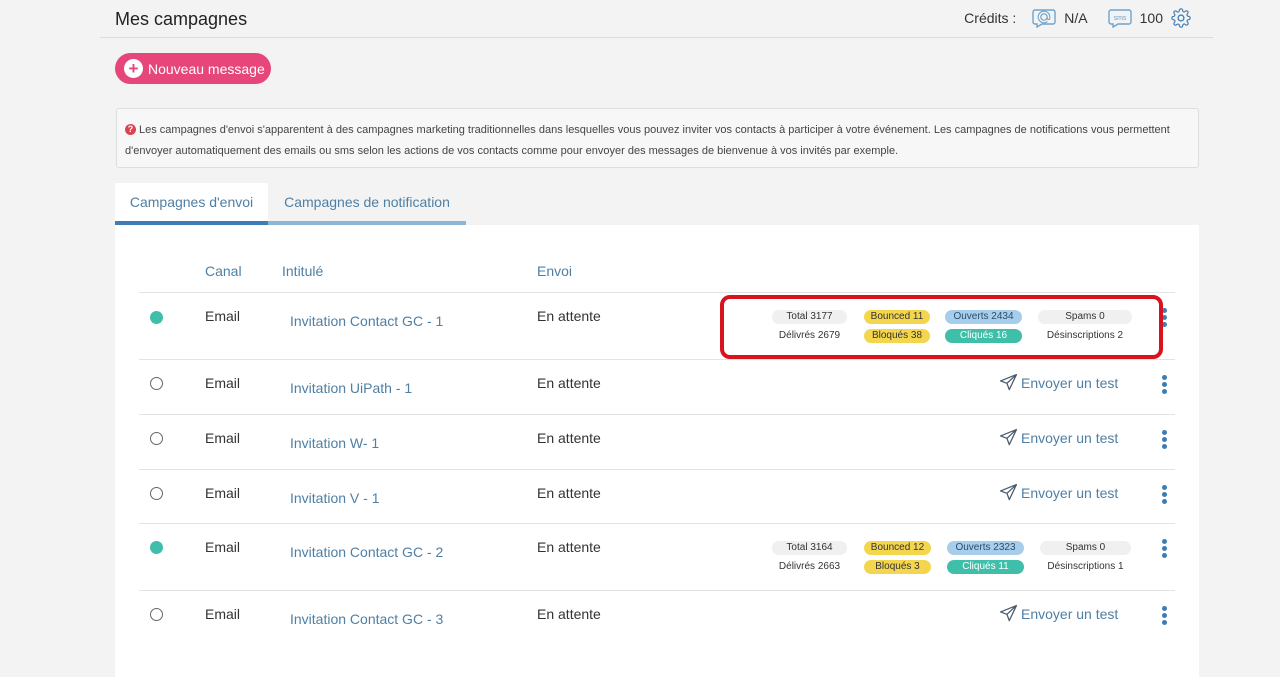 This screenshot has height=677, width=1280. What do you see at coordinates (1151, 18) in the screenshot?
I see `sms-credit-value: 100` at bounding box center [1151, 18].